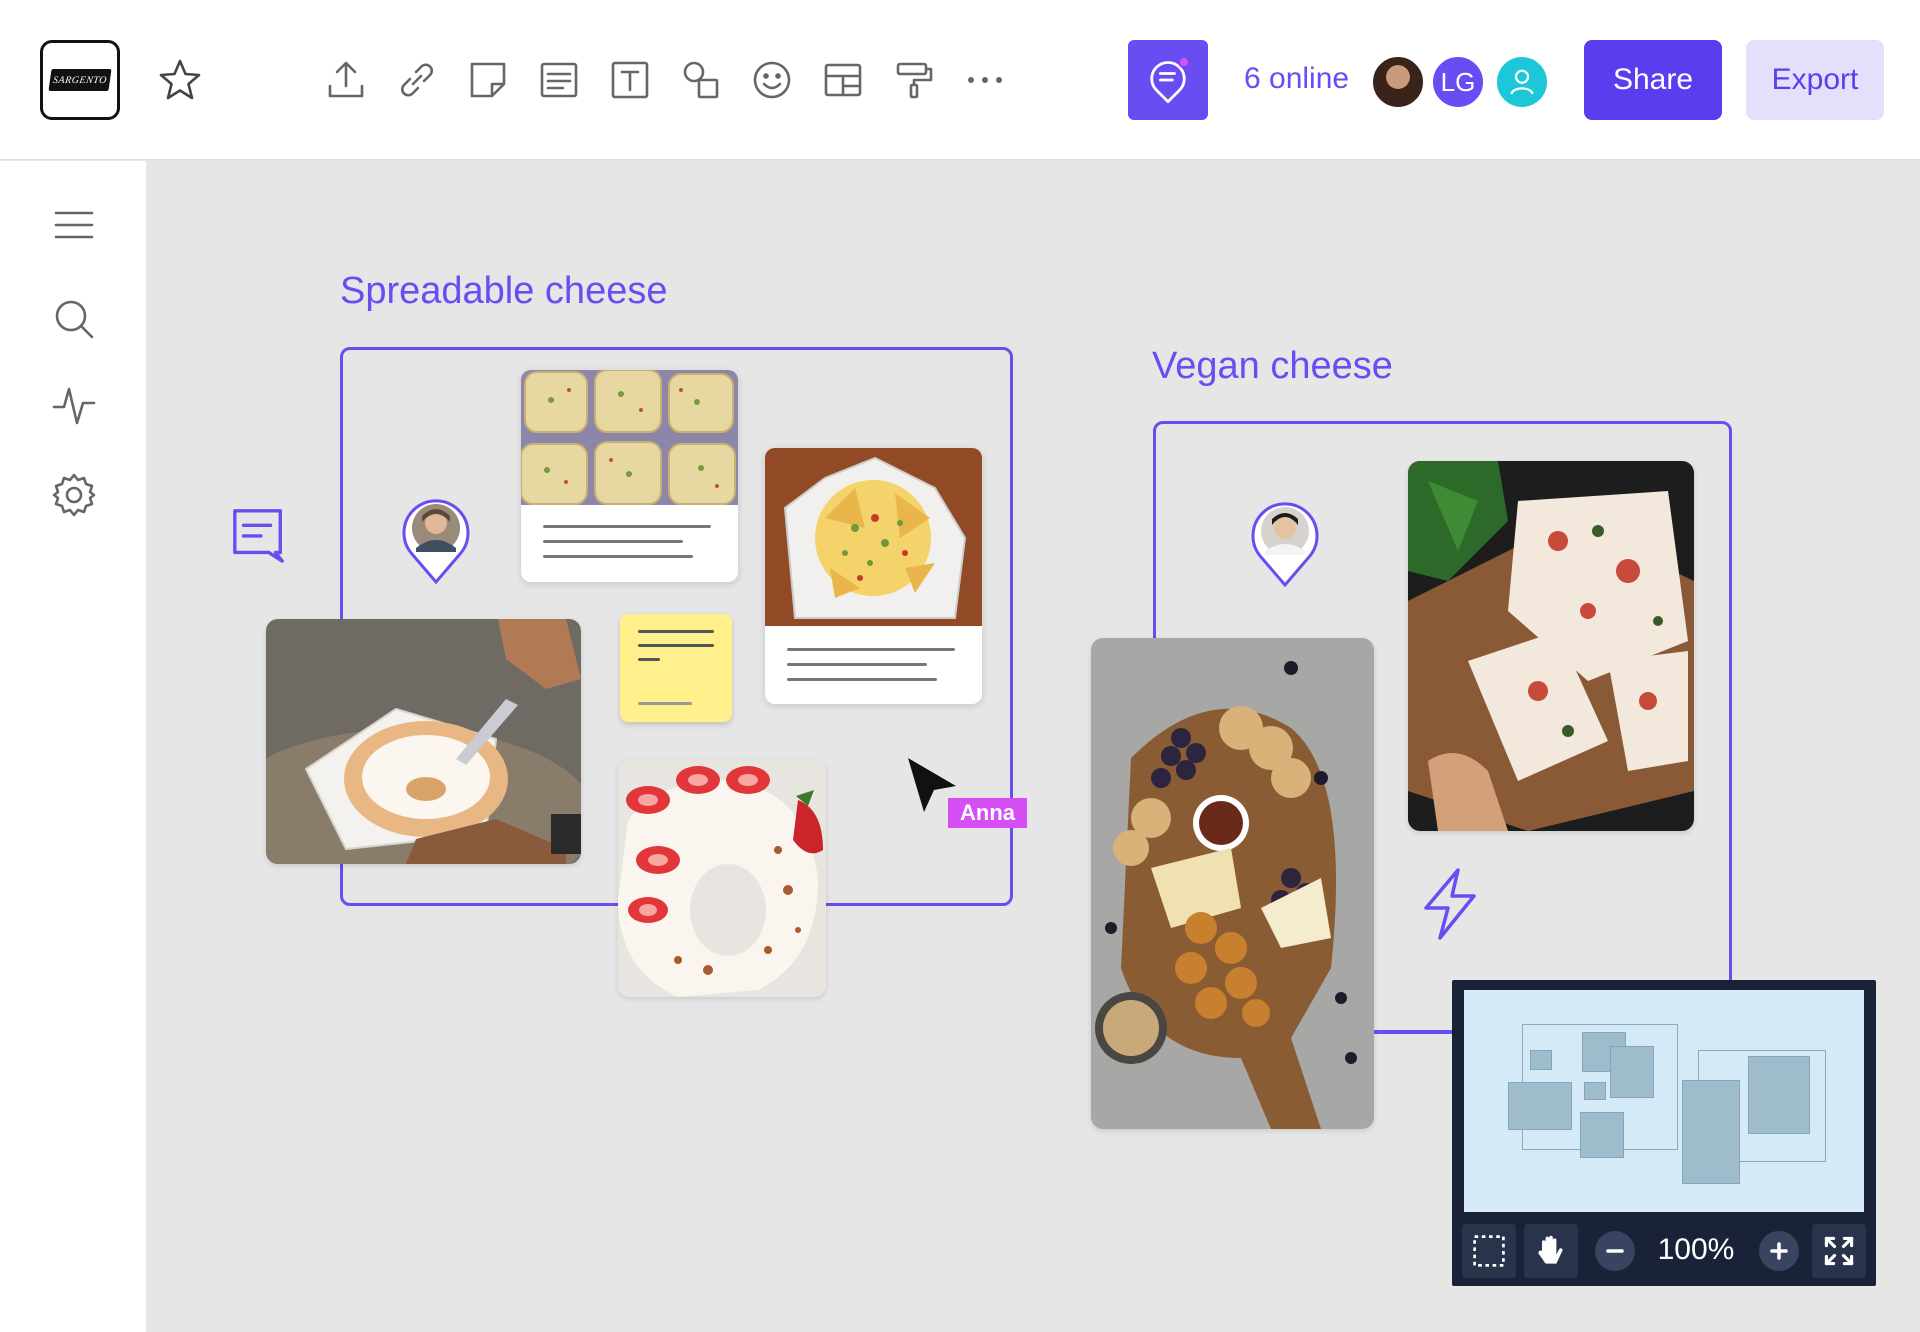 The image size is (1920, 1332). I want to click on emoji-icon, so click(772, 80).